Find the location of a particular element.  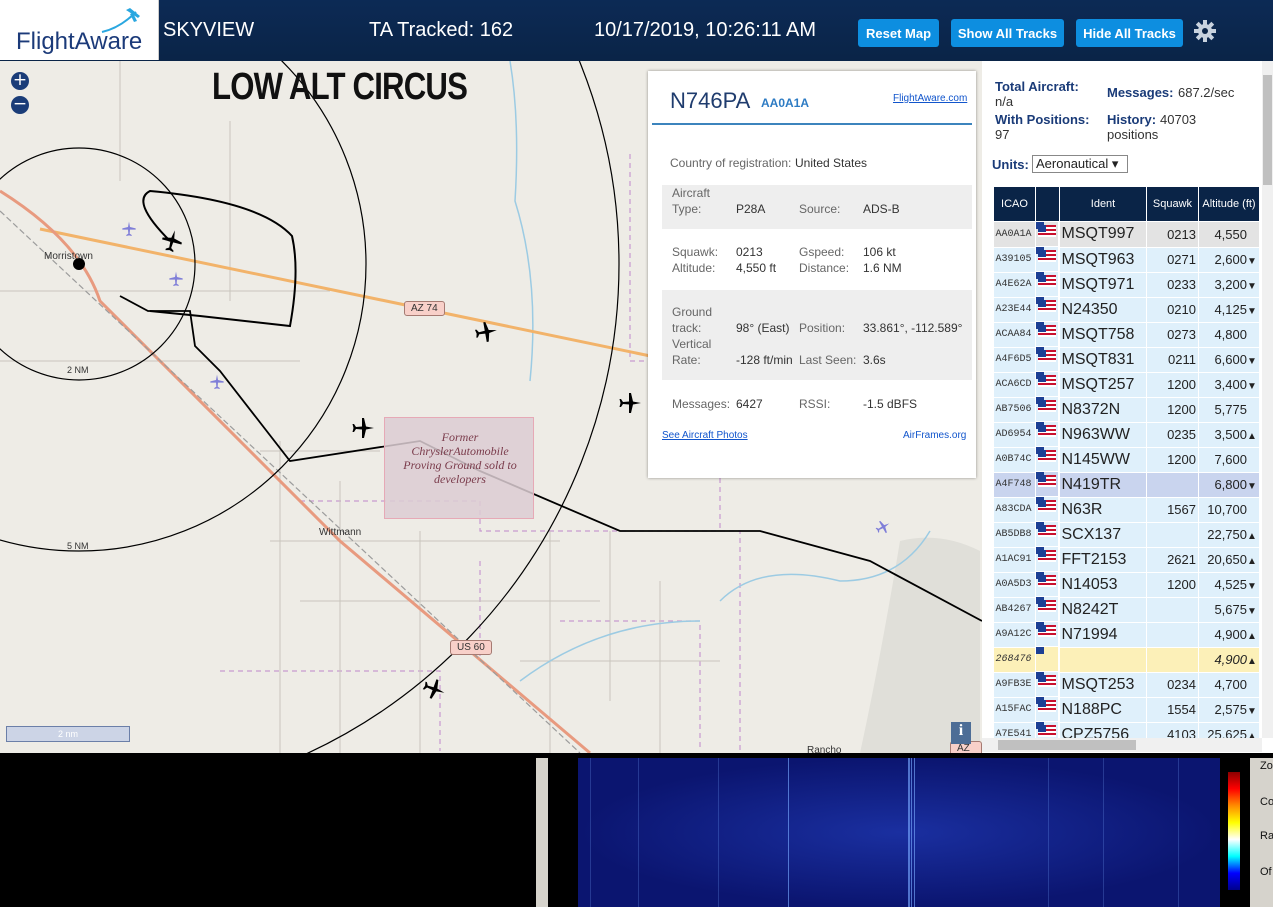

row-altitude: 3,500 is located at coordinates (1230, 434).